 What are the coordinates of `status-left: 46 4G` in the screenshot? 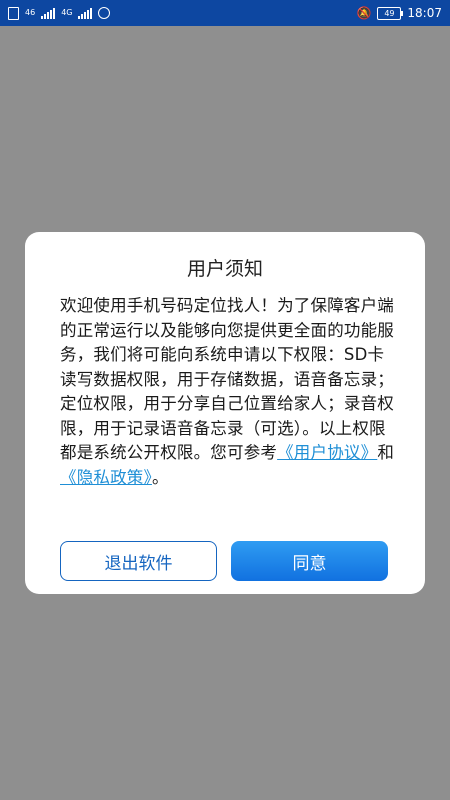 It's located at (59, 13).